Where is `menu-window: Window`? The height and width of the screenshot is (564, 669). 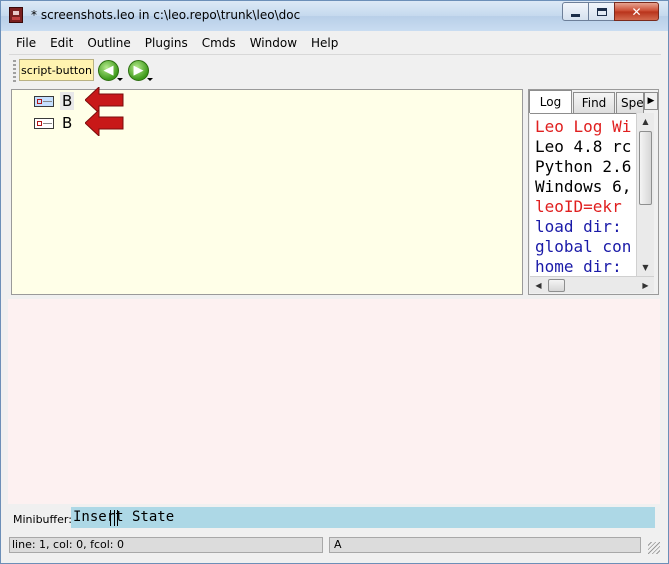 menu-window: Window is located at coordinates (273, 43).